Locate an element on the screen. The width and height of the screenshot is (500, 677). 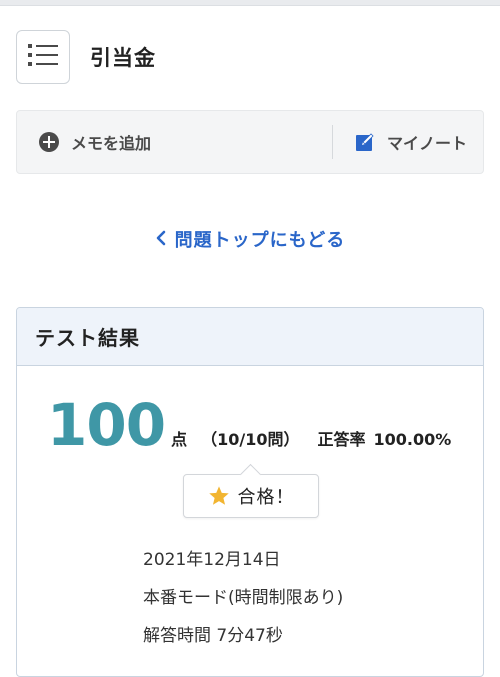
add-memo-button: メモを追加 is located at coordinates (174, 142).